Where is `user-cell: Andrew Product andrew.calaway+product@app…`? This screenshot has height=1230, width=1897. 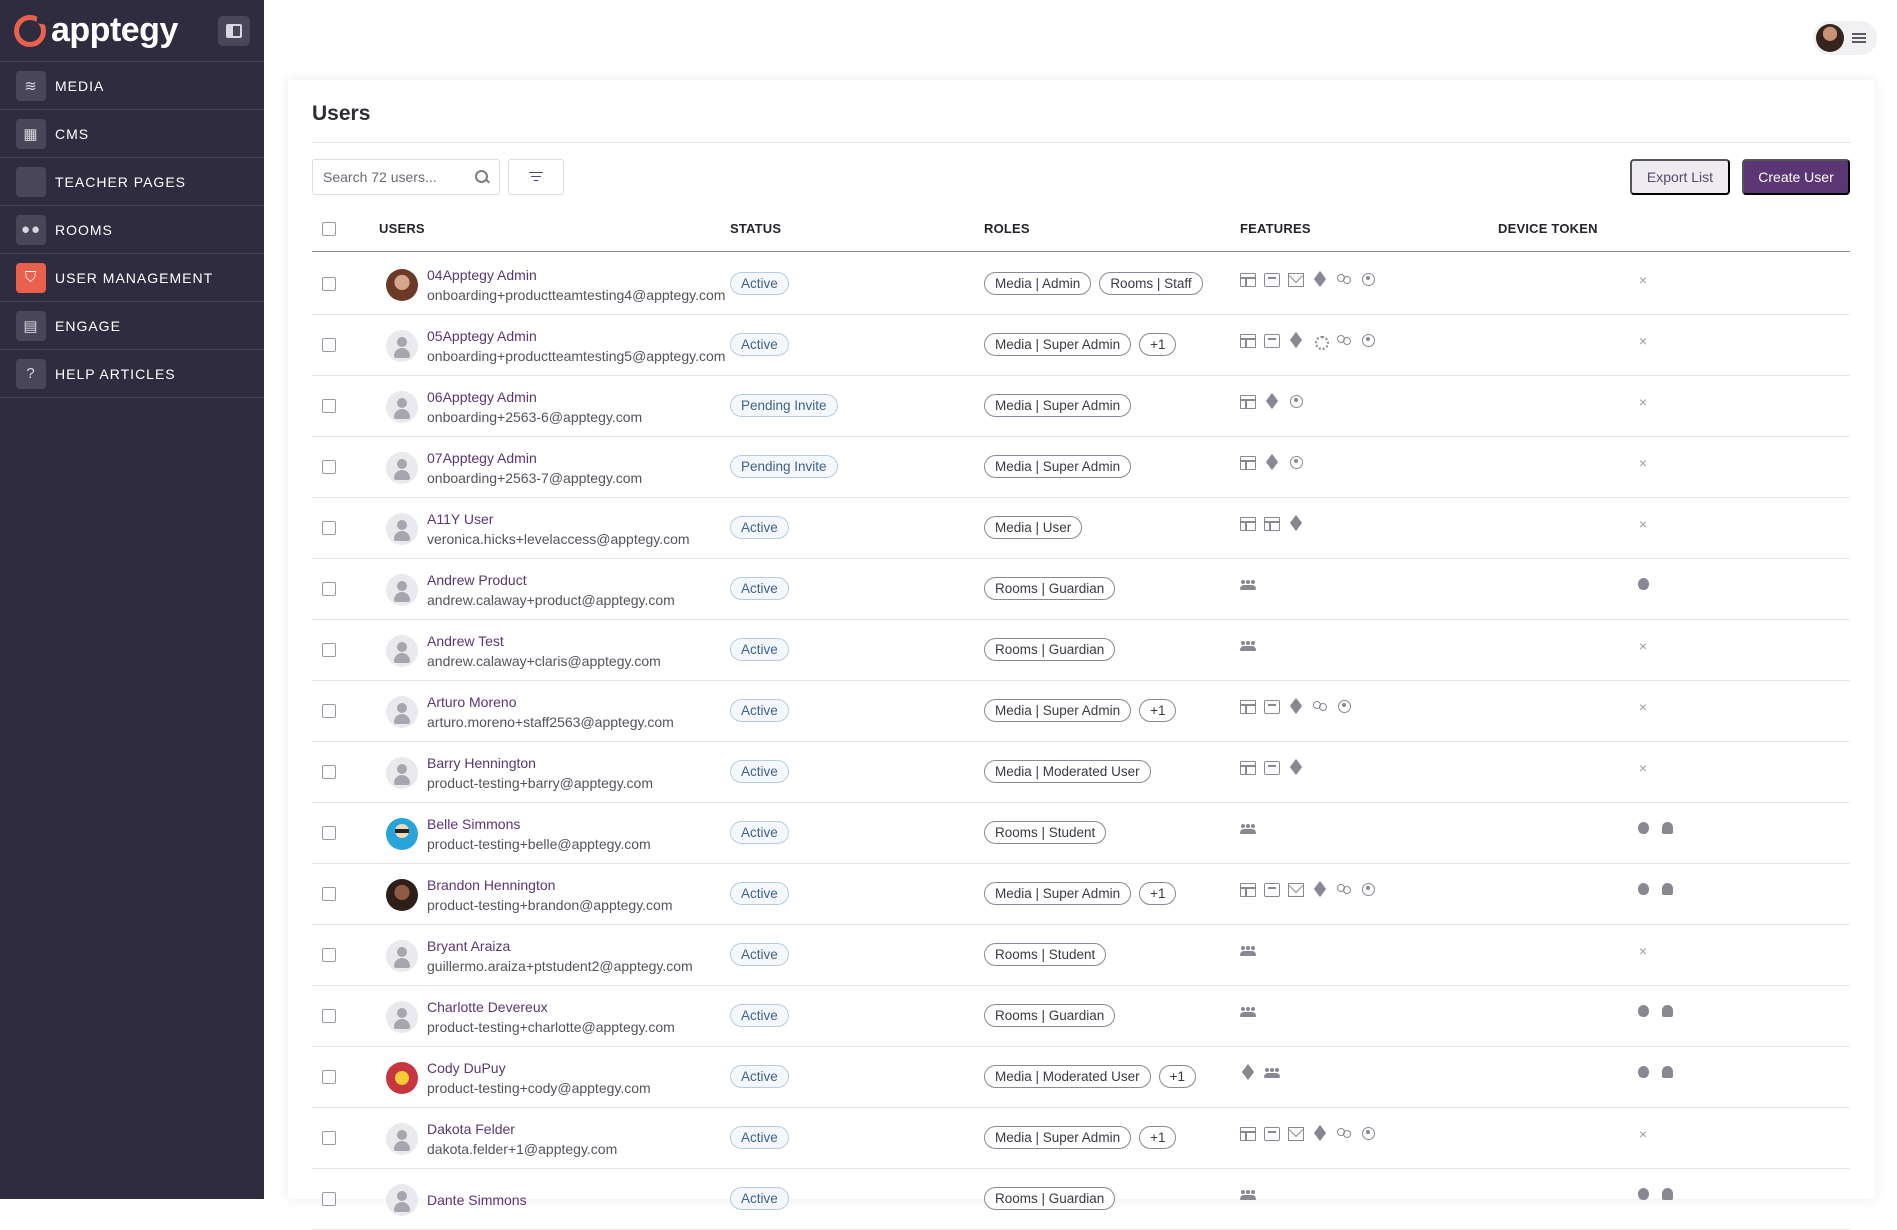 user-cell: Andrew Product andrew.calaway+product@app… is located at coordinates (530, 589).